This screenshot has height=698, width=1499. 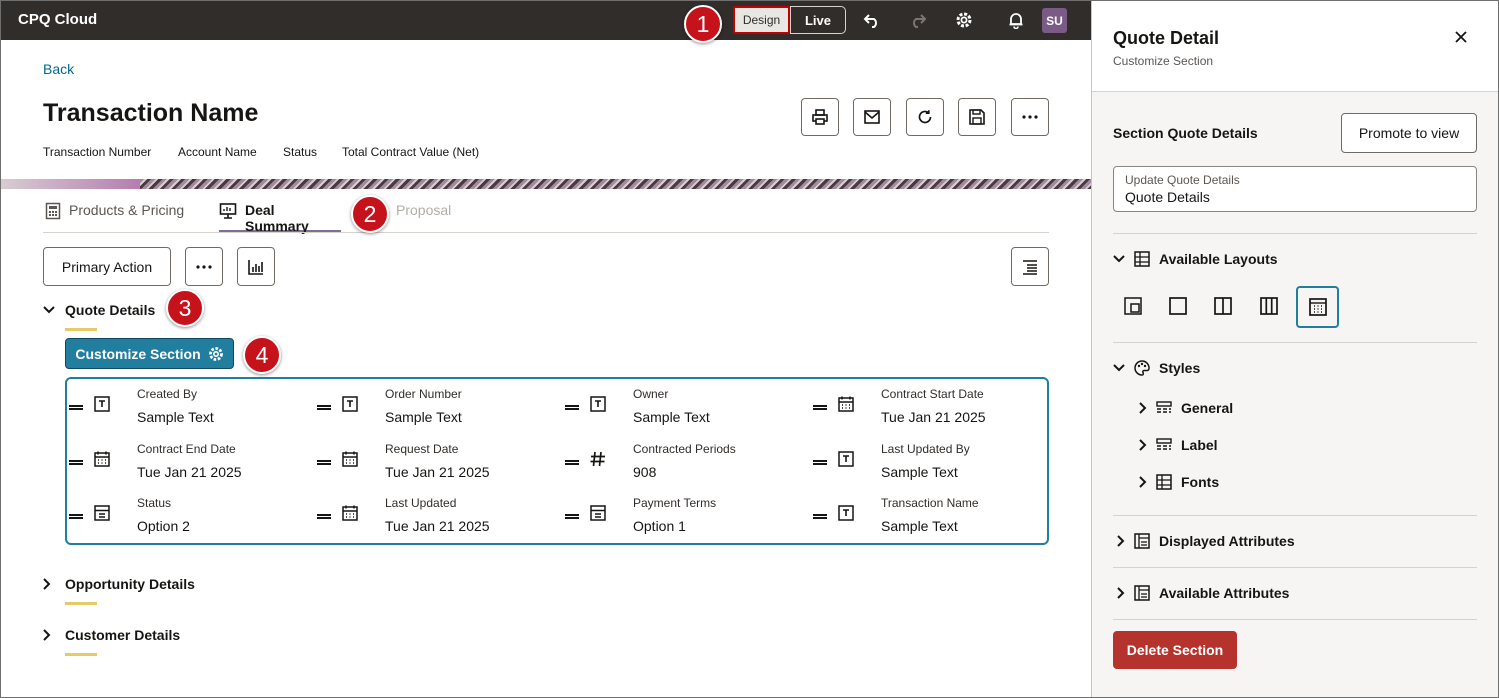 What do you see at coordinates (932, 394) in the screenshot?
I see `attribute-label: Contract Start Date` at bounding box center [932, 394].